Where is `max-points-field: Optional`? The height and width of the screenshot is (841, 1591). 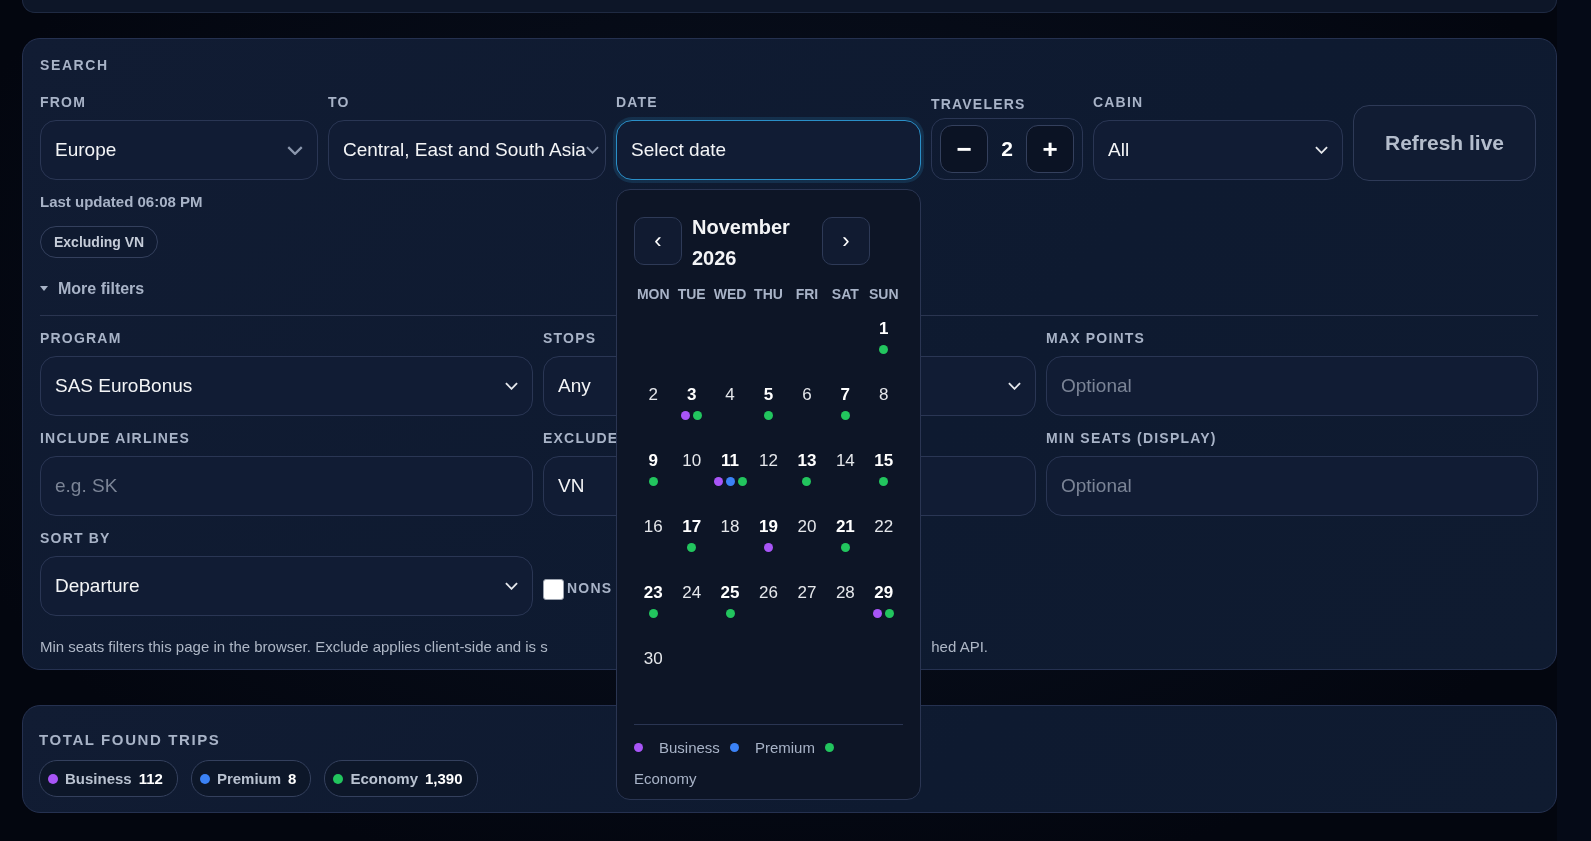
max-points-field: Optional is located at coordinates (1292, 386).